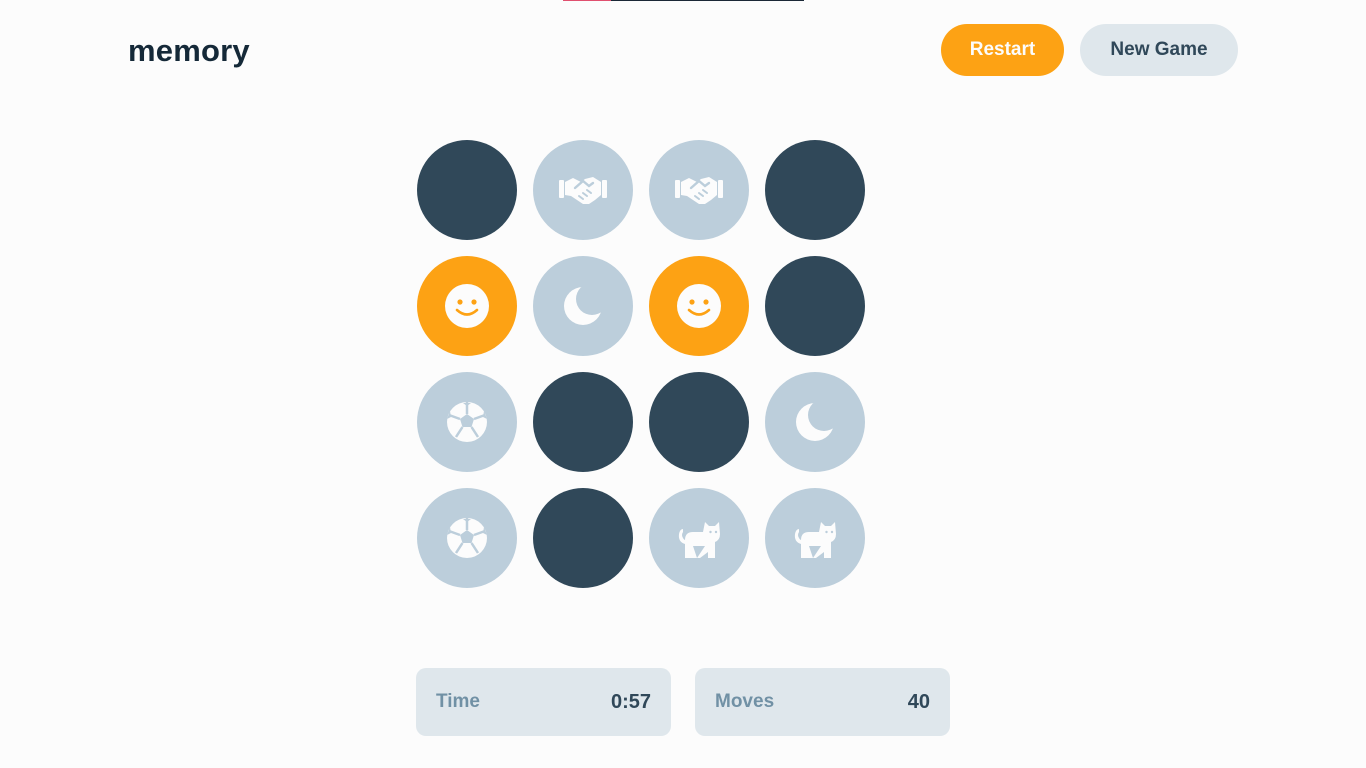 This screenshot has width=1366, height=768. I want to click on time-value: 0:57, so click(630, 701).